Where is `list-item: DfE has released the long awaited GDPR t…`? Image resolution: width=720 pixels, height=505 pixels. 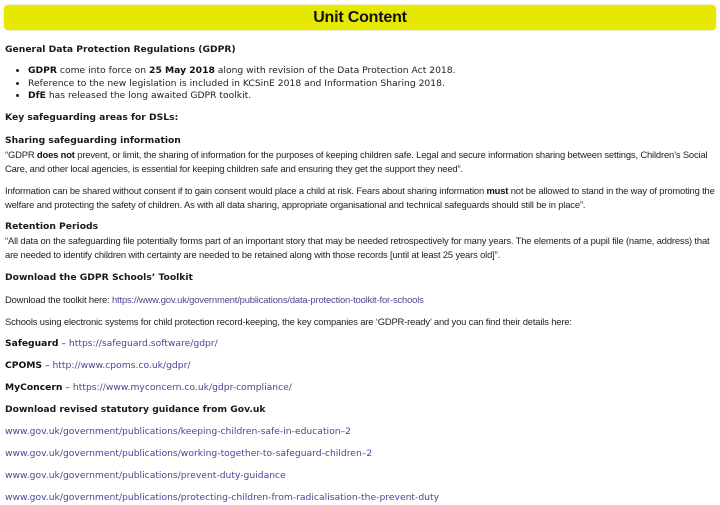
list-item: DfE has released the long awaited GDPR t… is located at coordinates (372, 96).